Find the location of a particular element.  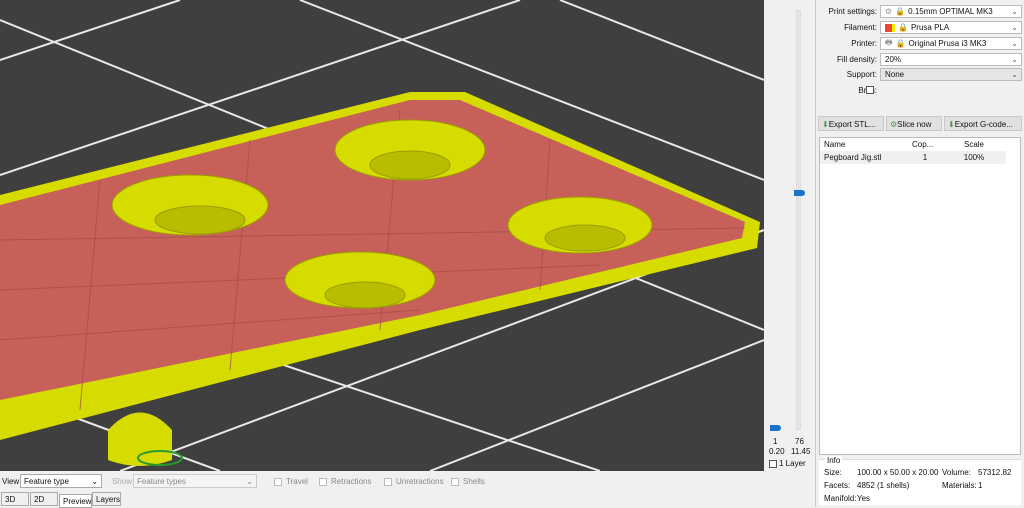

materials-value: 1 is located at coordinates (980, 485).